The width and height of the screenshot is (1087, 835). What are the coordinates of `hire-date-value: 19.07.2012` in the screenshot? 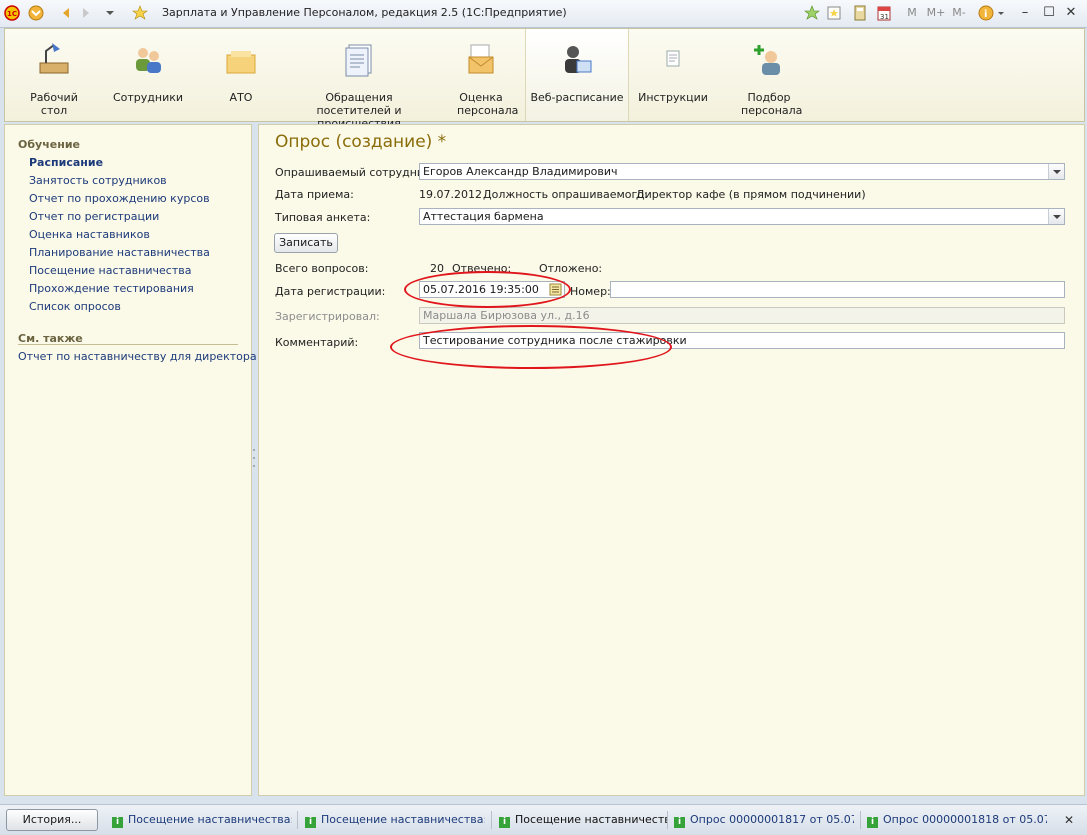 It's located at (450, 194).